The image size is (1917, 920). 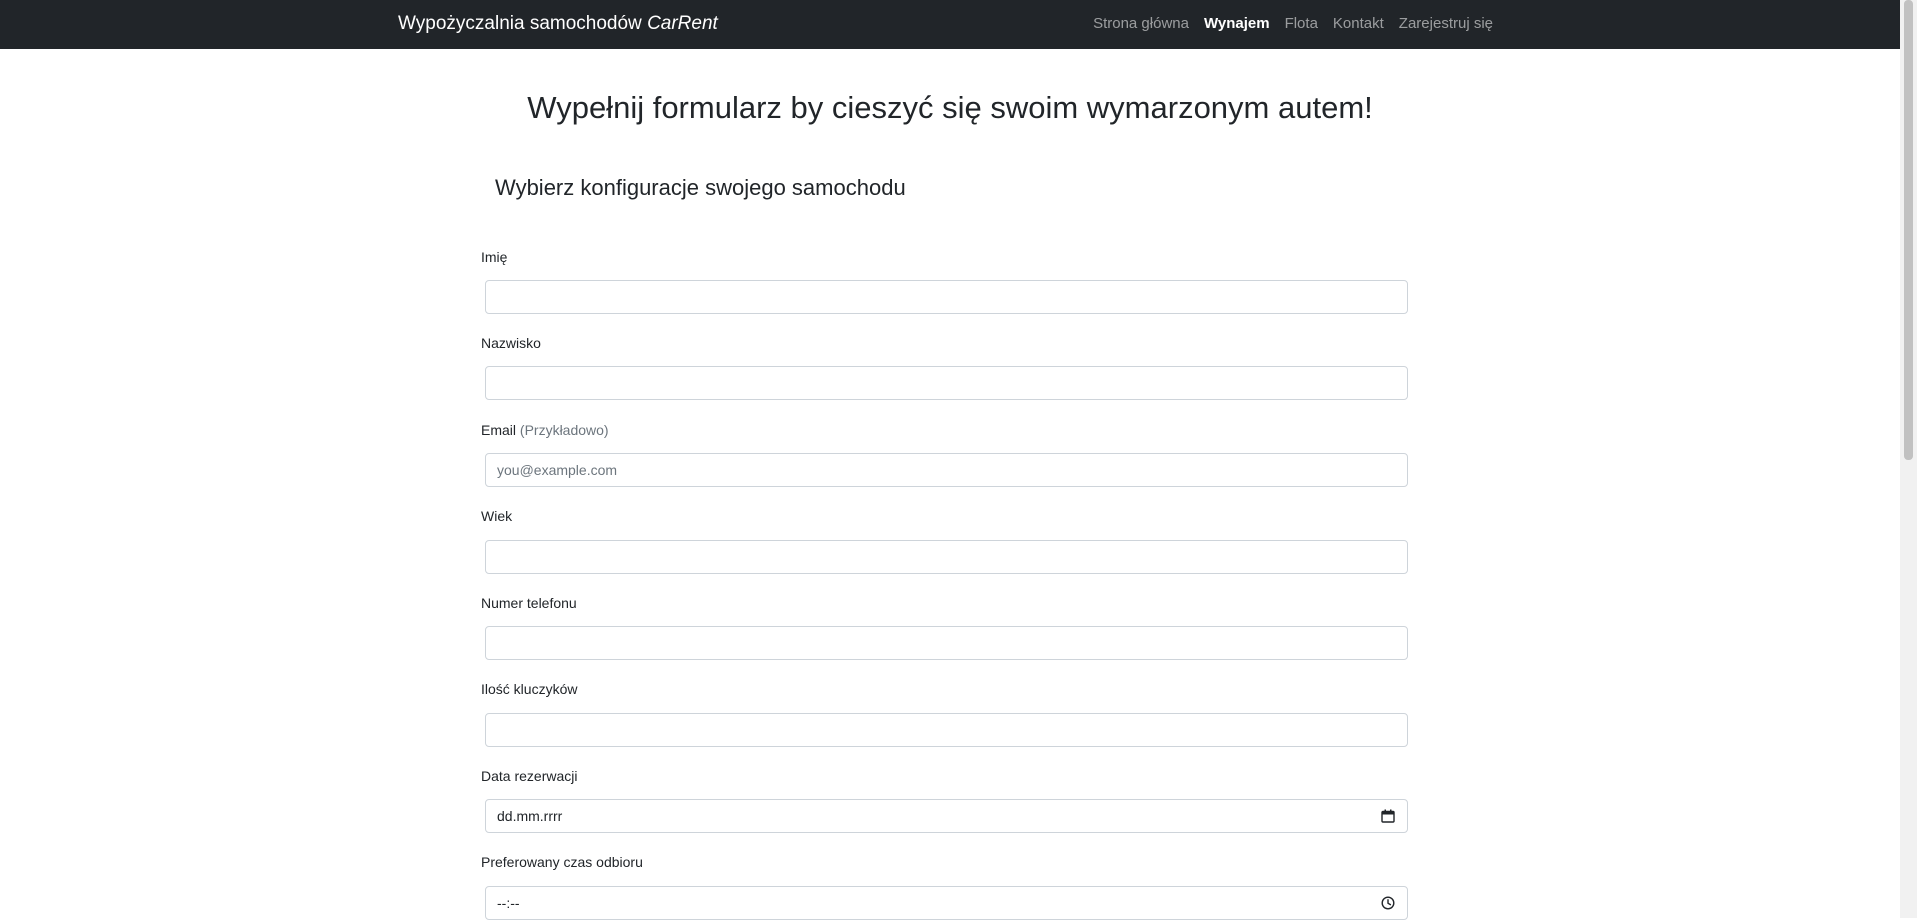 What do you see at coordinates (946, 816) in the screenshot?
I see `reservation-date-input: dd.mm.rrrr` at bounding box center [946, 816].